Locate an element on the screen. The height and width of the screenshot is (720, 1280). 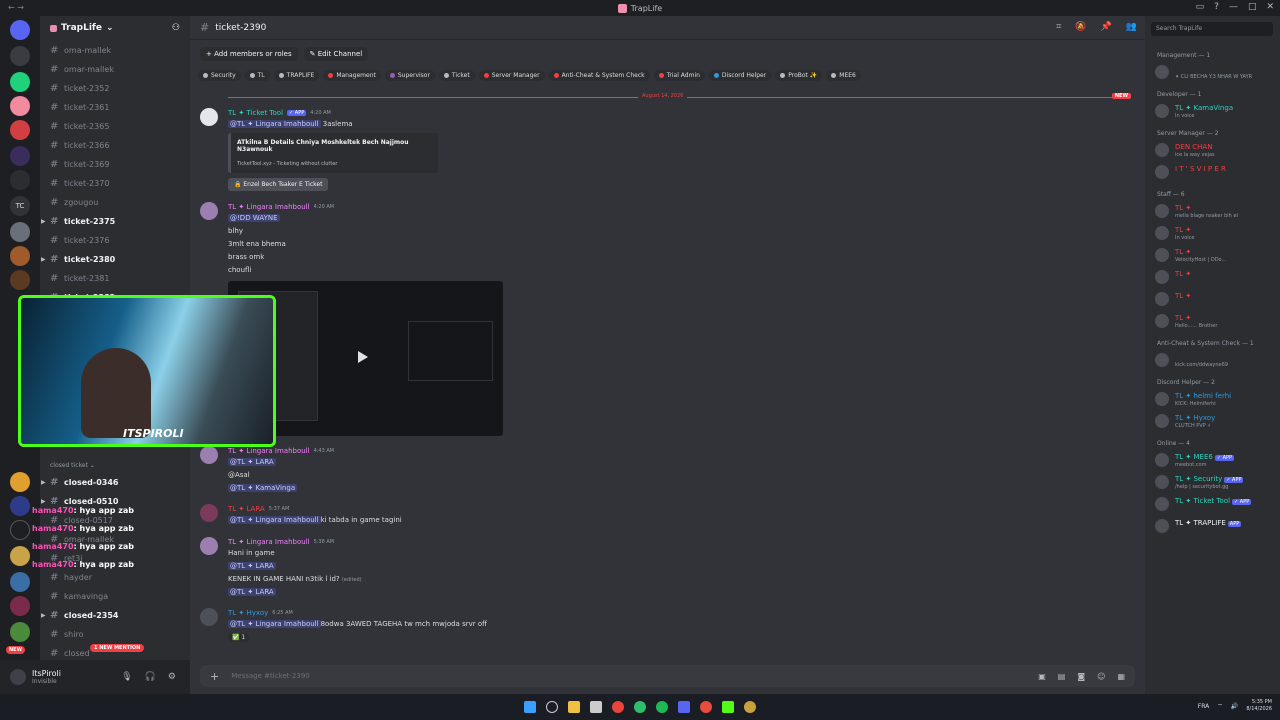
channel-item: # shiro is located at coordinates (66, 634).